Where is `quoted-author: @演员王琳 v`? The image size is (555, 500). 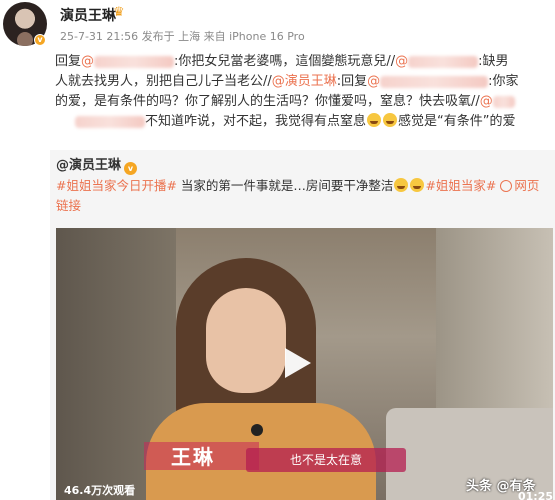
quoted-author: @演员王琳 v is located at coordinates (97, 164).